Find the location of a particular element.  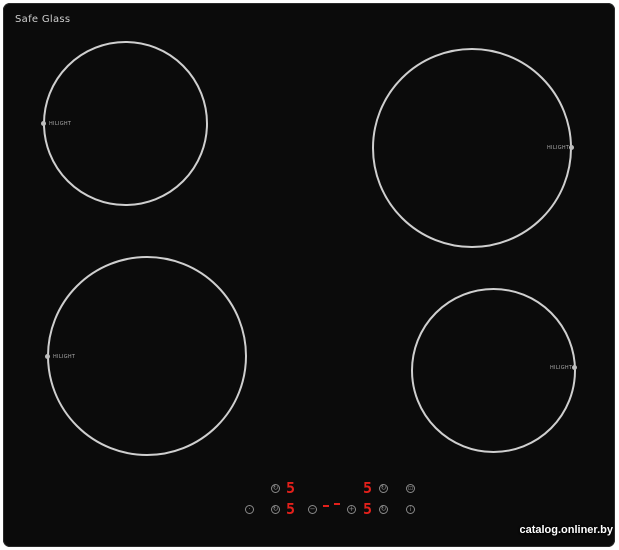

power-level-front-left: 5 is located at coordinates (291, 509).